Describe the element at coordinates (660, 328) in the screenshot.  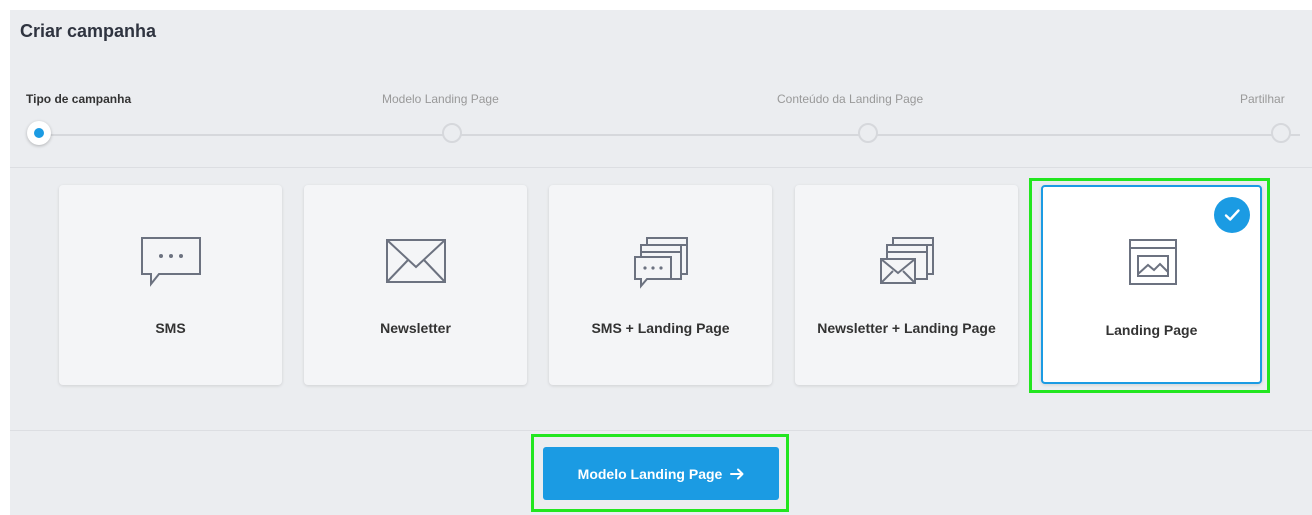
I see `campaign-type-label: SMS + Landing Page` at that location.